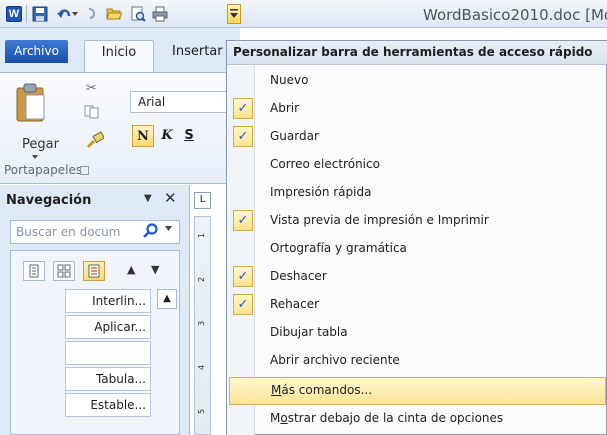 The width and height of the screenshot is (607, 435). Describe the element at coordinates (417, 109) in the screenshot. I see `menu-item-abrir: ✓ Abrir` at that location.